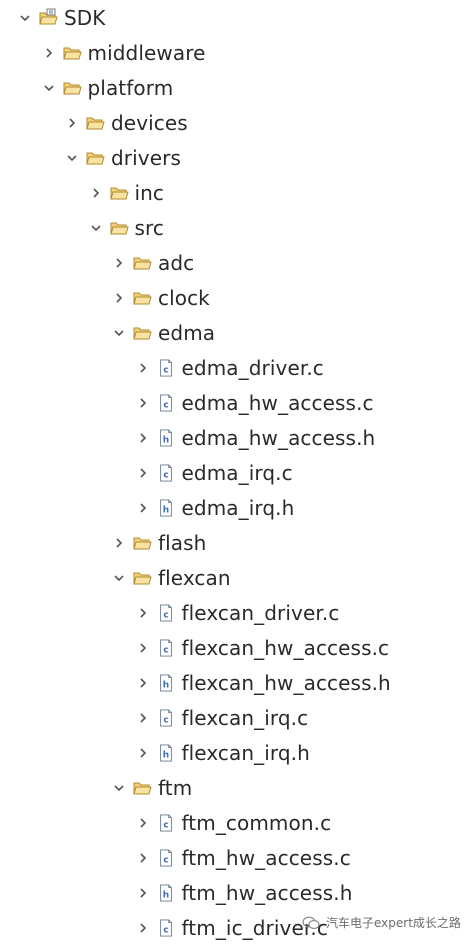 The height and width of the screenshot is (945, 468). Describe the element at coordinates (187, 332) in the screenshot. I see `tree-item-label: edma` at that location.